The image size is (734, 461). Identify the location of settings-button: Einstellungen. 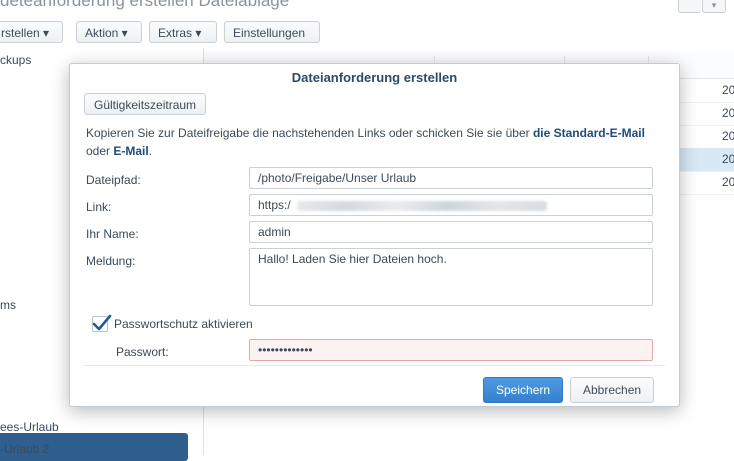
(272, 32).